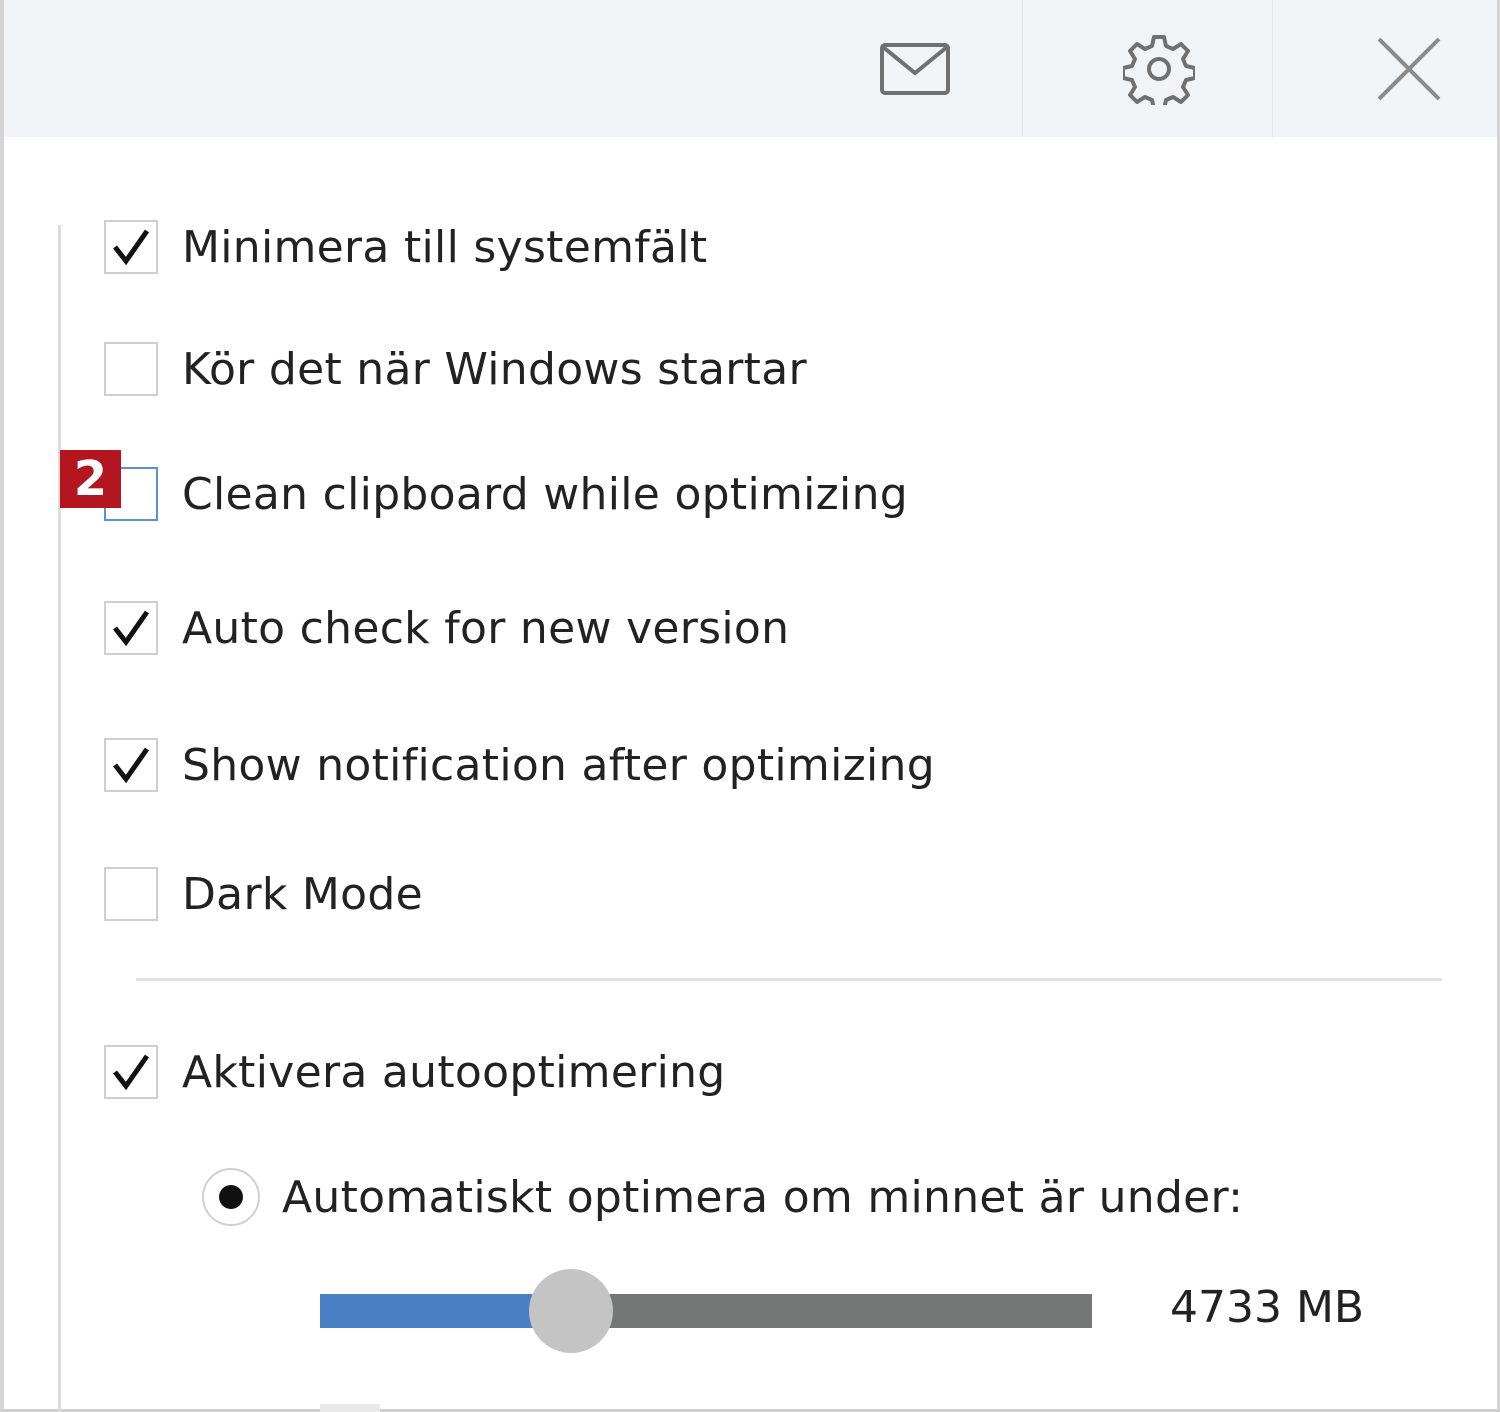 The width and height of the screenshot is (1500, 1412). Describe the element at coordinates (558, 765) in the screenshot. I see `setting-label: Show notification after optimizing` at that location.